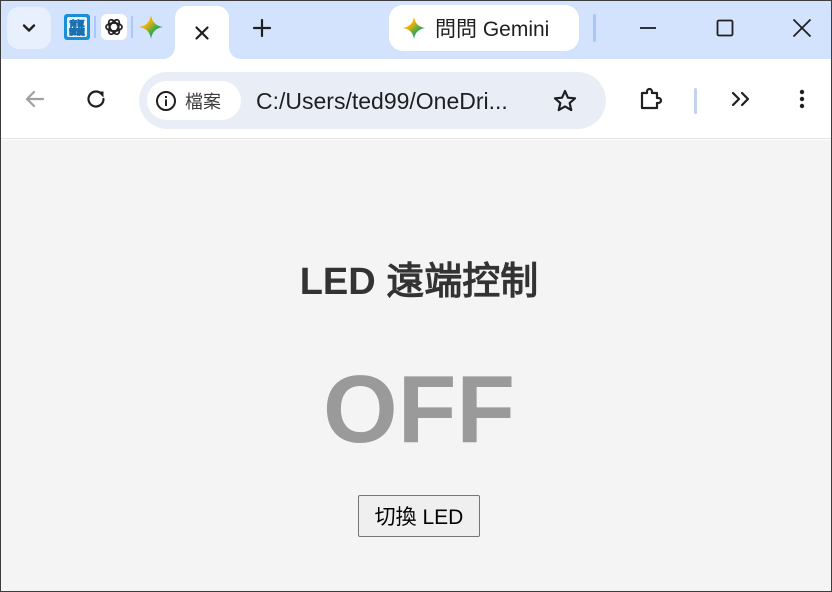  What do you see at coordinates (492, 29) in the screenshot?
I see `ask-gemini-label: 問問 Gemini` at bounding box center [492, 29].